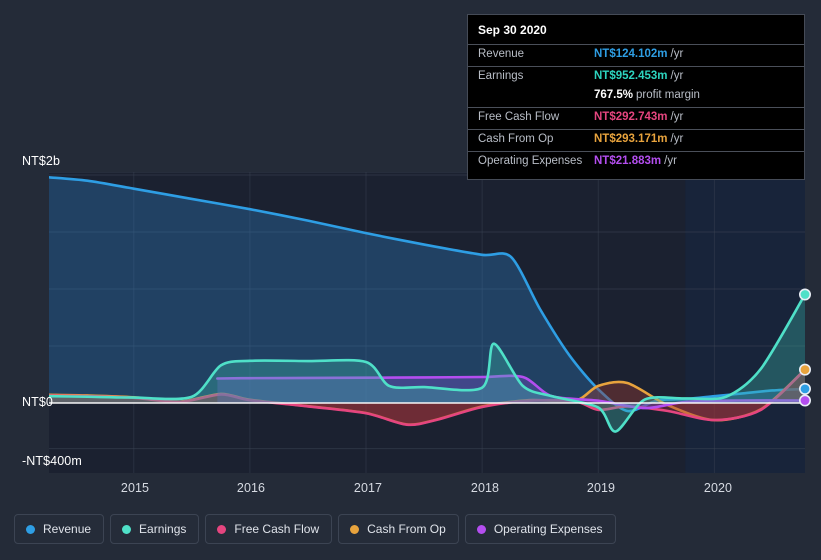 The image size is (821, 560). Describe the element at coordinates (519, 117) in the screenshot. I see `tooltip-label-free-cash-flow: Free Cash Flow` at that location.